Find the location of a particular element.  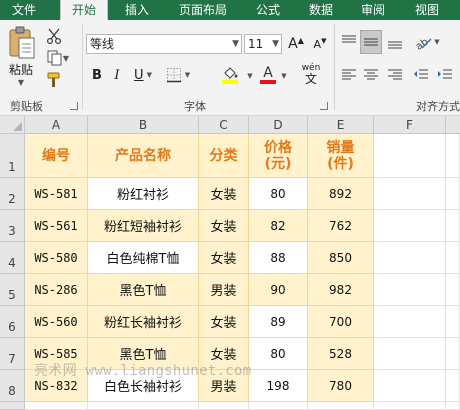

row-header-2: 2 is located at coordinates (12, 194).